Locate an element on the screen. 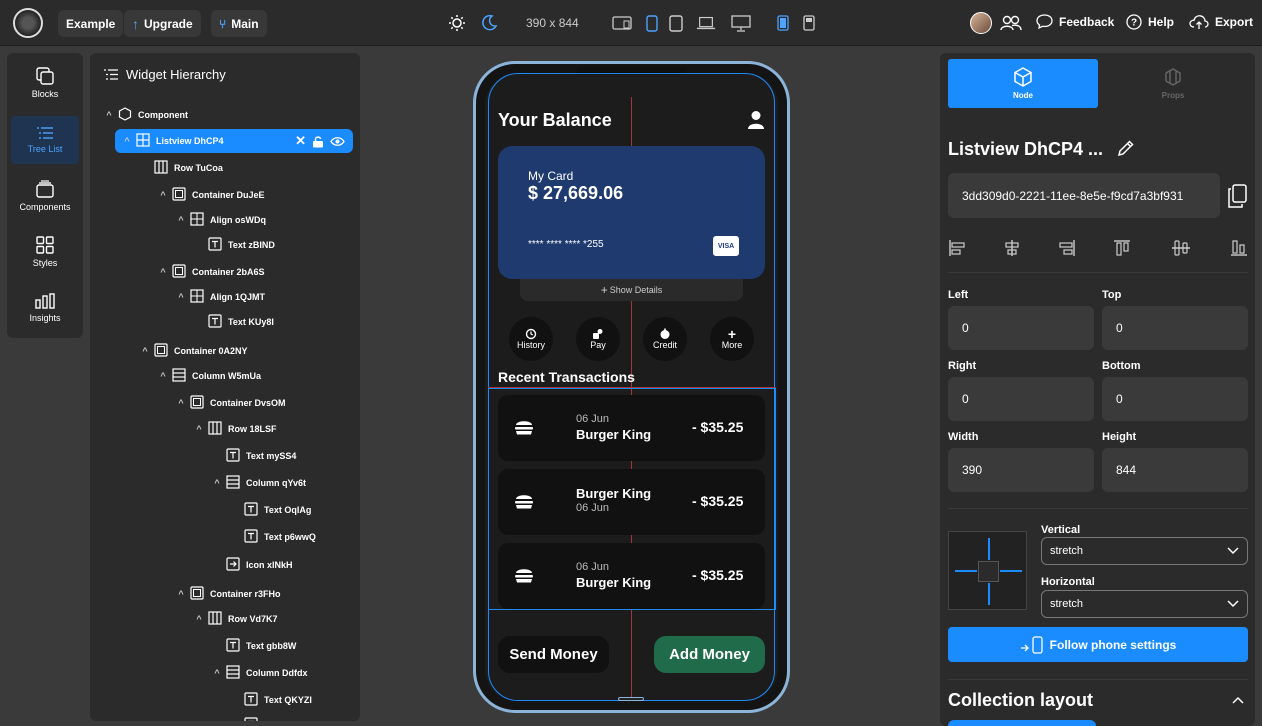  rail-item-tree-list: Tree List is located at coordinates (45, 140).